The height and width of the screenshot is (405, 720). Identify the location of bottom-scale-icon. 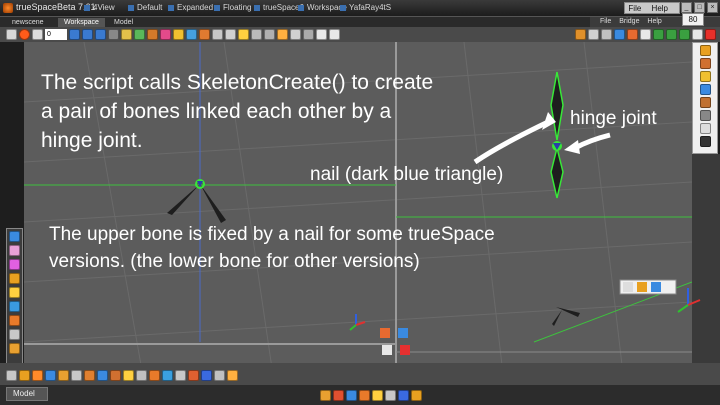
(24, 375).